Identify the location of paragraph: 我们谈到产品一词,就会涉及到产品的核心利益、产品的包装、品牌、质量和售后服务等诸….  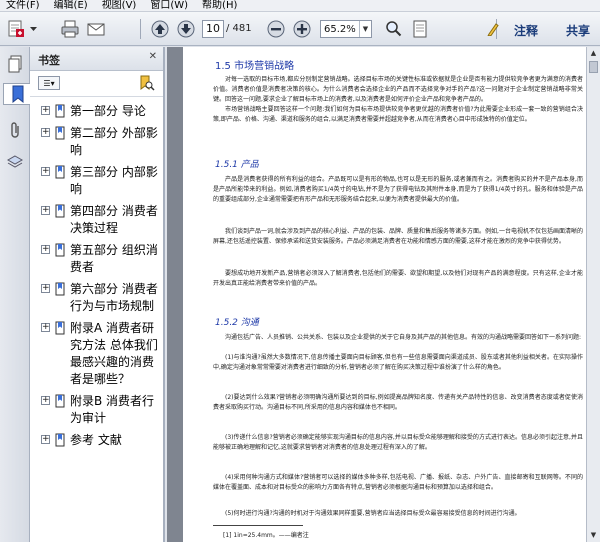
(398, 236).